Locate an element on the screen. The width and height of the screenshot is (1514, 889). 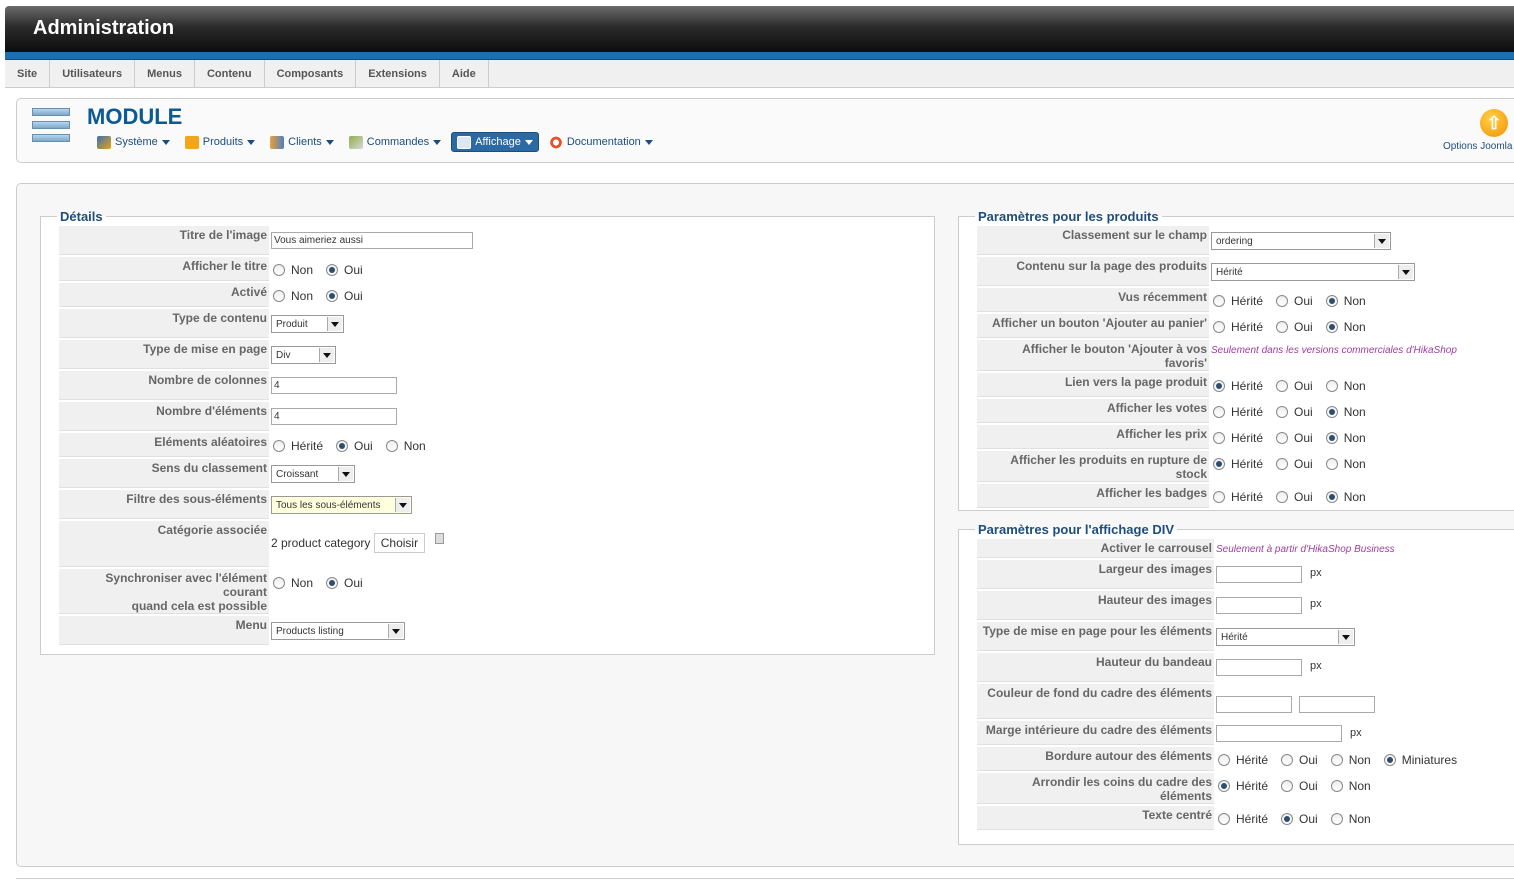
votes-radio: Hérité Oui Non is located at coordinates (1294, 412).